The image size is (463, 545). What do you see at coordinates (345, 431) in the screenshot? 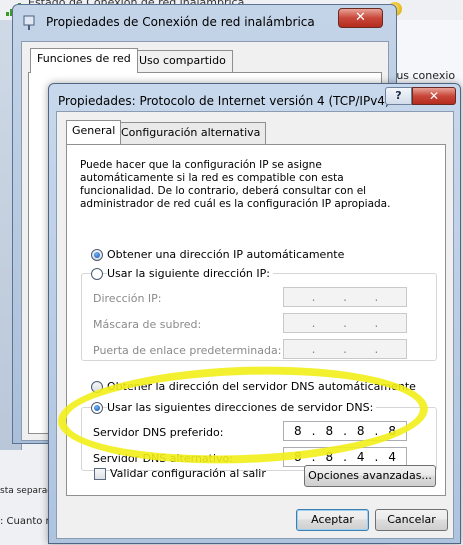
I see `preferred-dns-field: 8.8.8.8` at bounding box center [345, 431].